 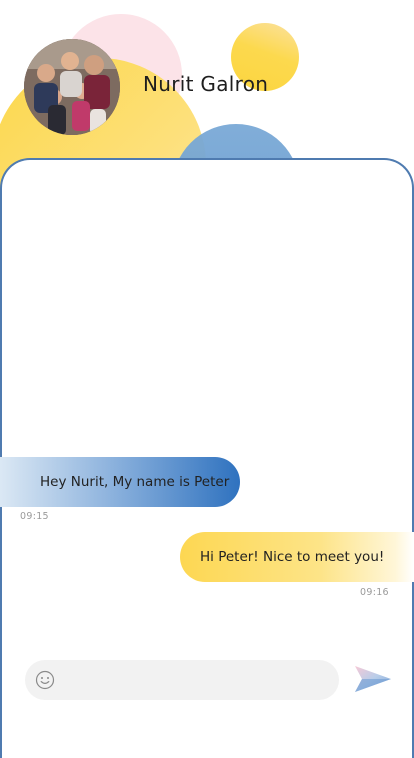 I want to click on smiley-icon, so click(x=45, y=680).